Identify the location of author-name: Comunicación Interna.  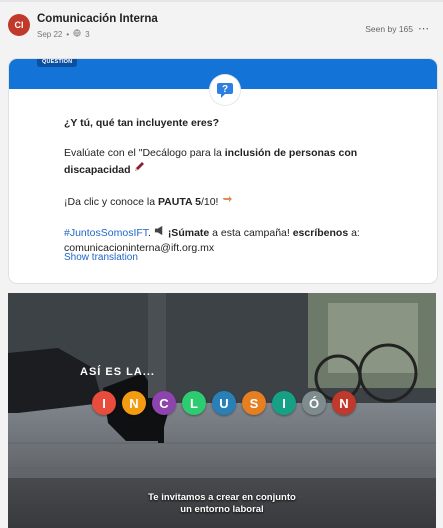
(97, 19).